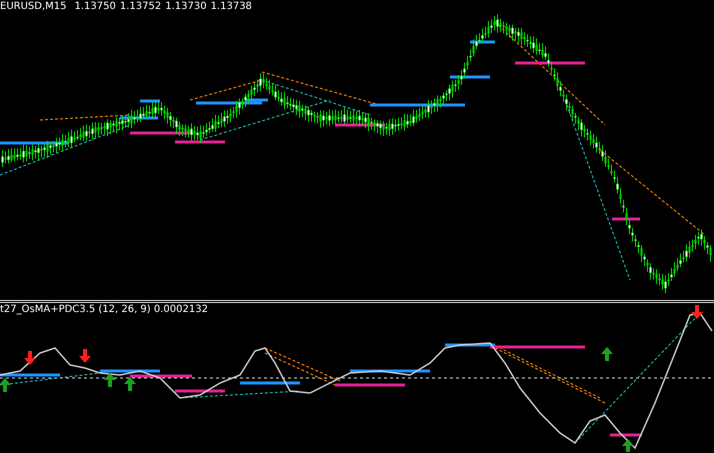  What do you see at coordinates (186, 7) in the screenshot?
I see `low-price: 1.13730` at bounding box center [186, 7].